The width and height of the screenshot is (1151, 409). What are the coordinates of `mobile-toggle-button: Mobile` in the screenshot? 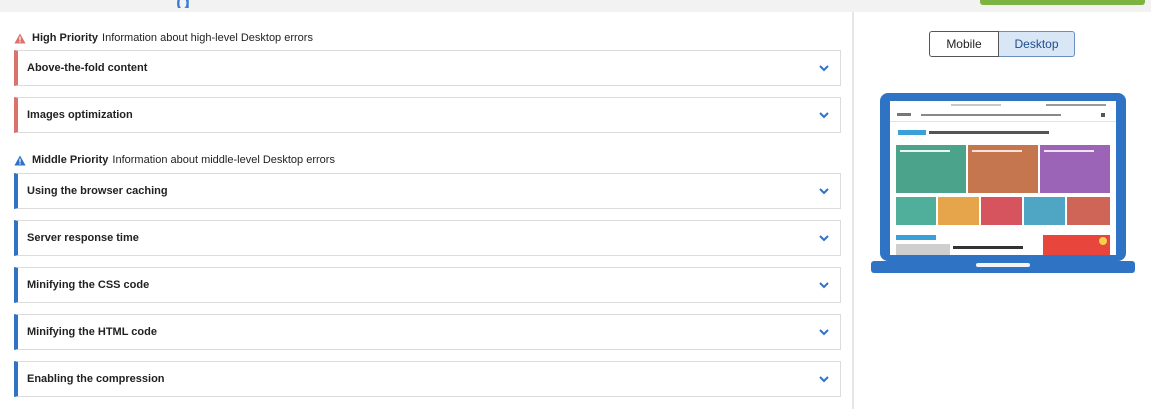 It's located at (964, 44).